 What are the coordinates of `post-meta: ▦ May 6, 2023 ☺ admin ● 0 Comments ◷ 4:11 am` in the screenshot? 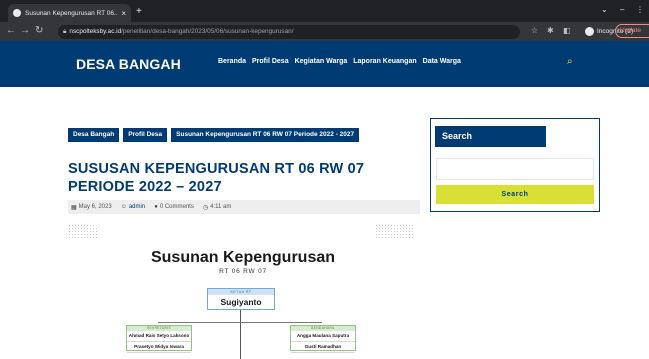 It's located at (244, 207).